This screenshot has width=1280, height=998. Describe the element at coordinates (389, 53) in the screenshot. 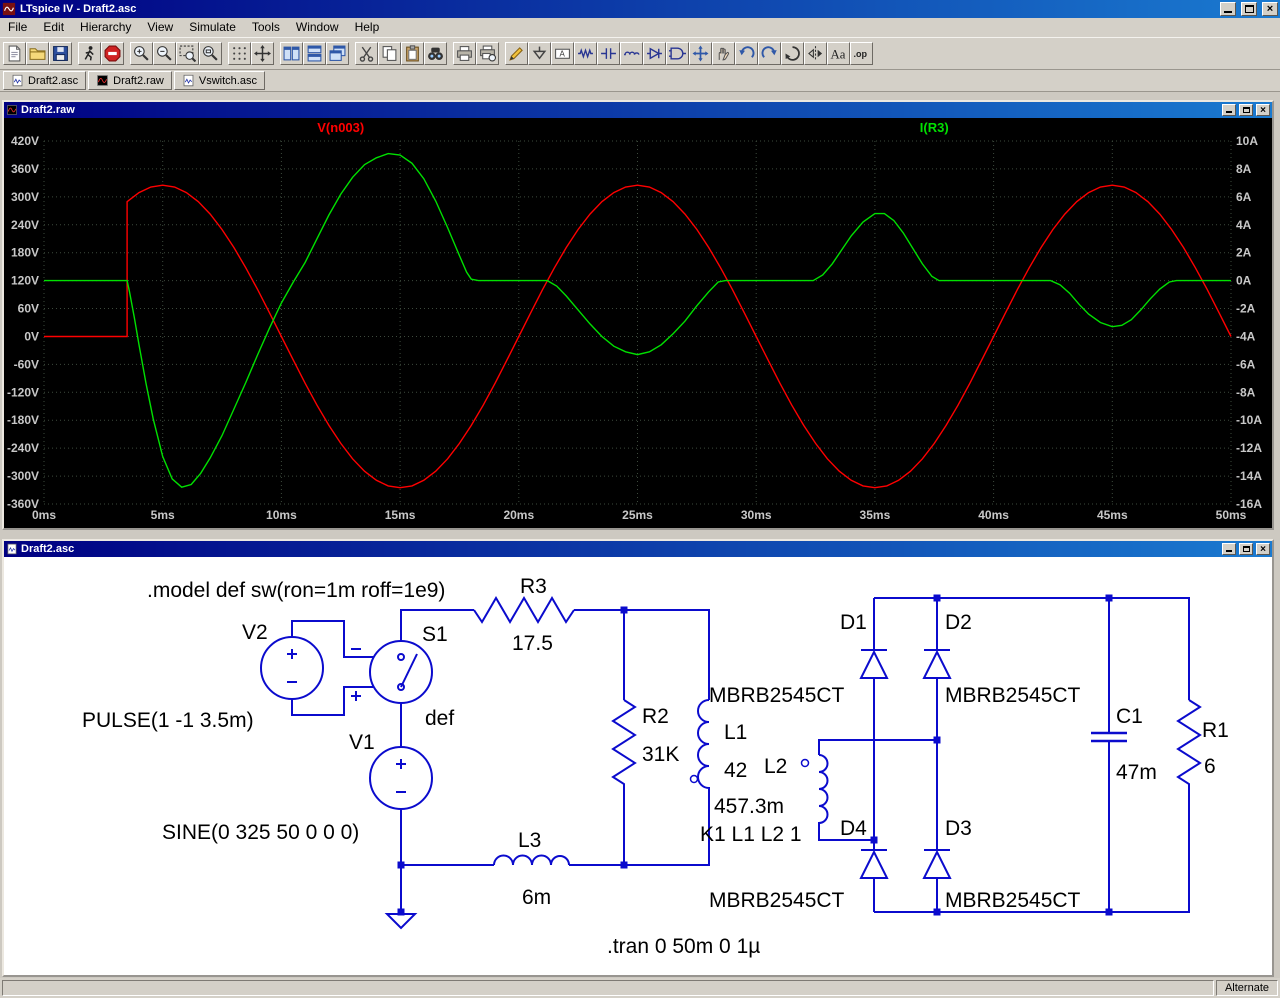

I see `copy-button` at that location.